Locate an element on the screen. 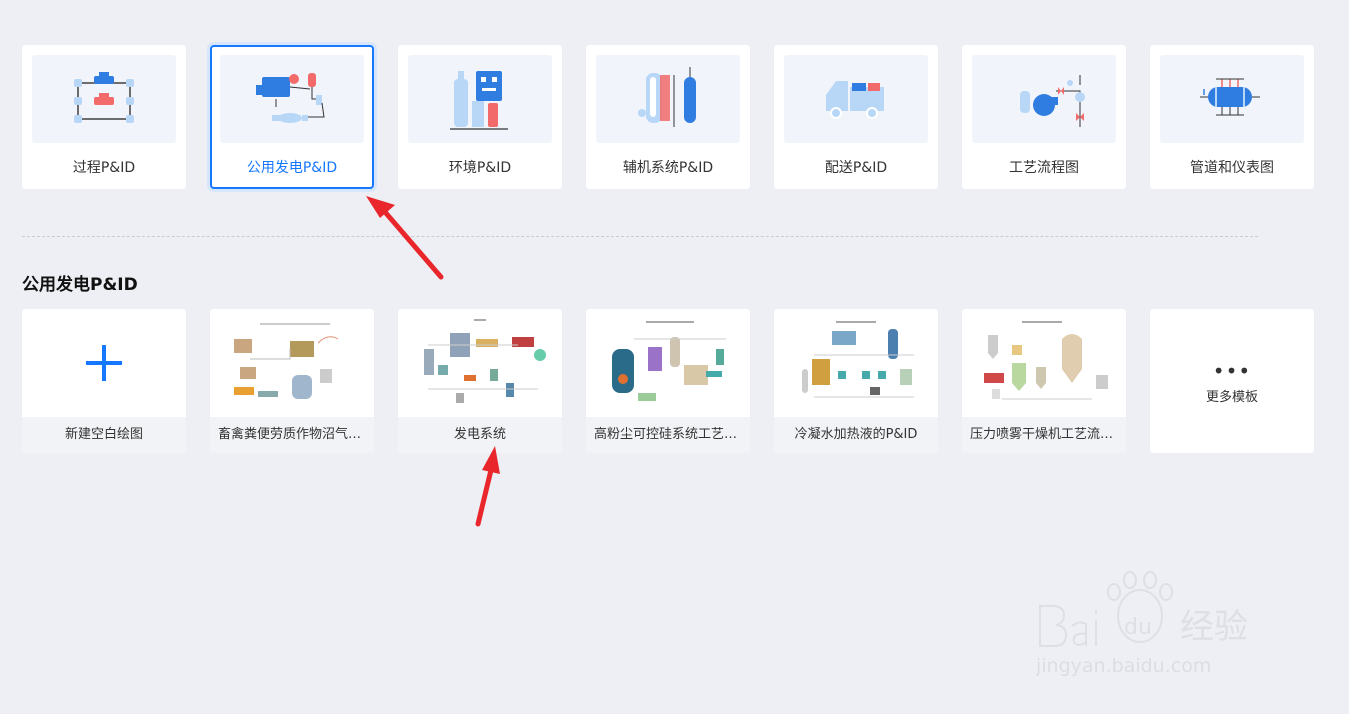  arrow-to-template-icon is located at coordinates (487, 486).